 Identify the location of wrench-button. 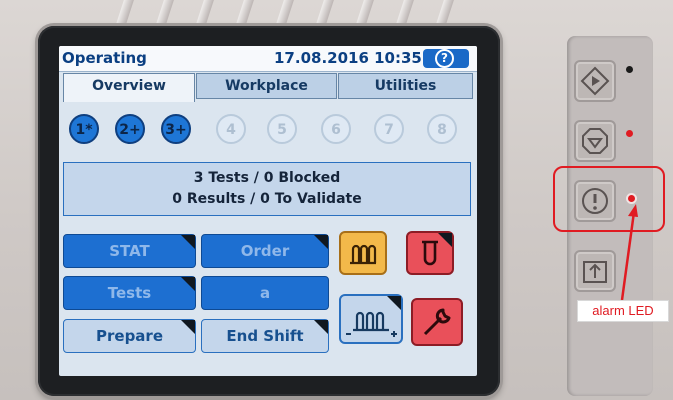
(437, 322).